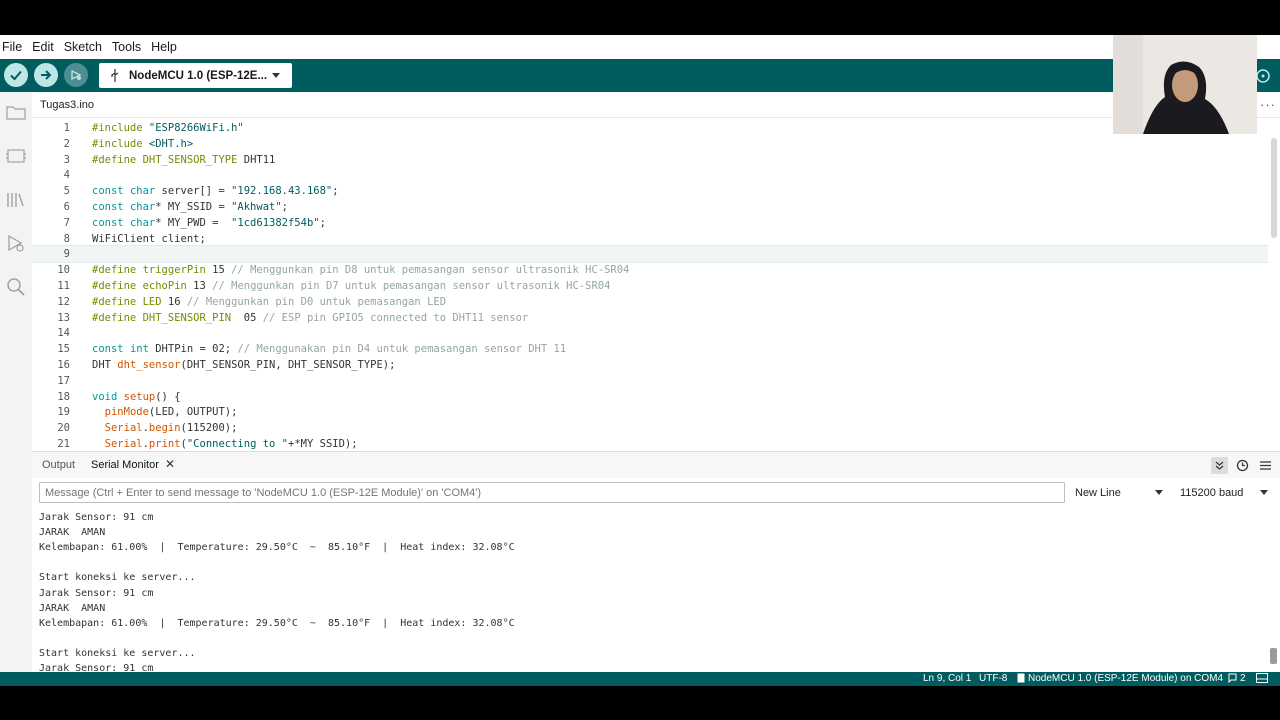 This screenshot has width=1280, height=720. What do you see at coordinates (128, 47) in the screenshot?
I see `menu-tools: Tools` at bounding box center [128, 47].